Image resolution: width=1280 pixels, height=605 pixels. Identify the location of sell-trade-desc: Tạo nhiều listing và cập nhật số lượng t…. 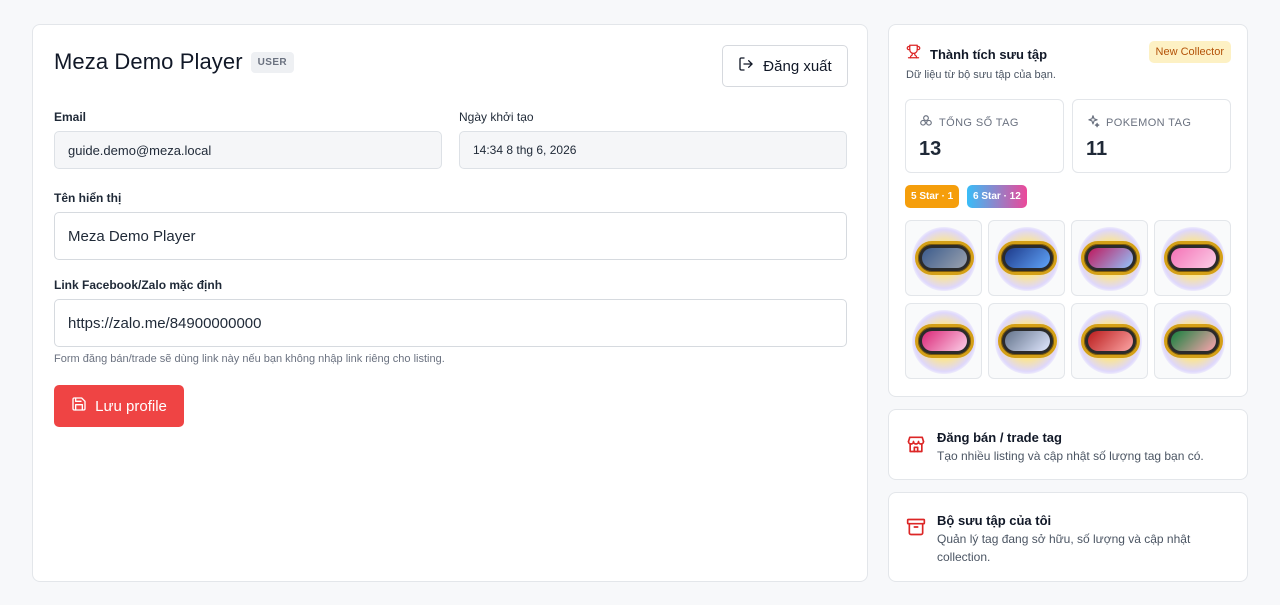
(1070, 456).